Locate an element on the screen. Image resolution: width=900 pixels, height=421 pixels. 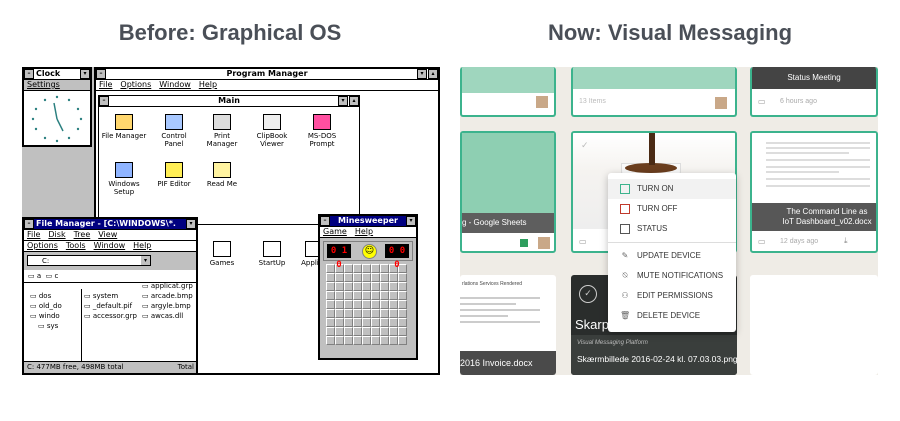
file-item: ▭ system is located at coordinates (112, 296).